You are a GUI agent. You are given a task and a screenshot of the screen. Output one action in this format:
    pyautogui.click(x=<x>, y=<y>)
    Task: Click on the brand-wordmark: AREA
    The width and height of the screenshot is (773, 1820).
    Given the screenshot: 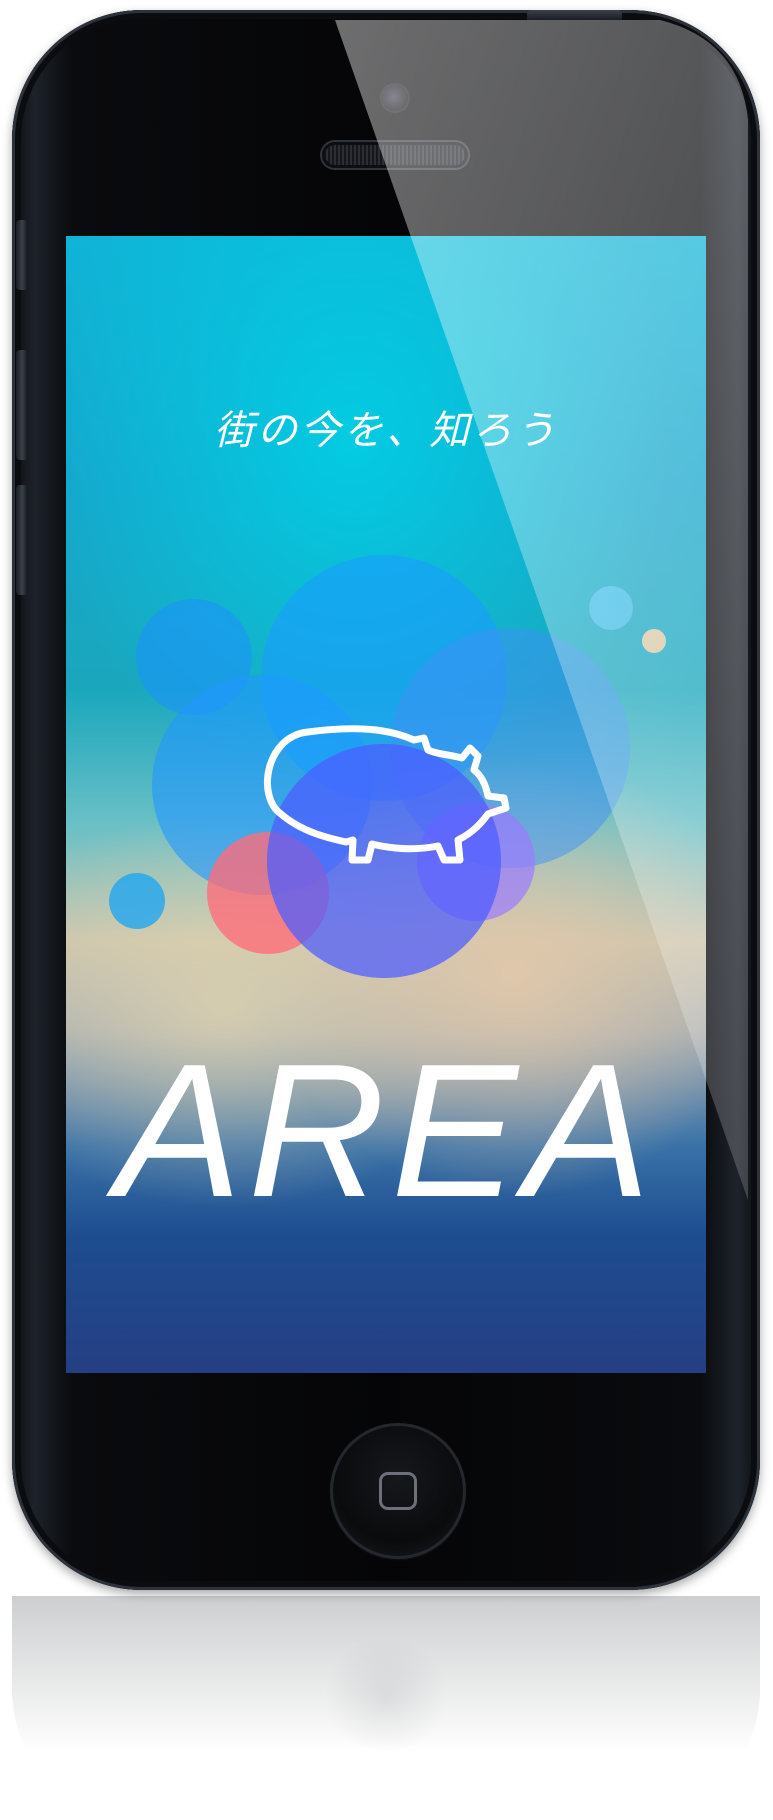 What is the action you would take?
    pyautogui.click(x=386, y=1131)
    